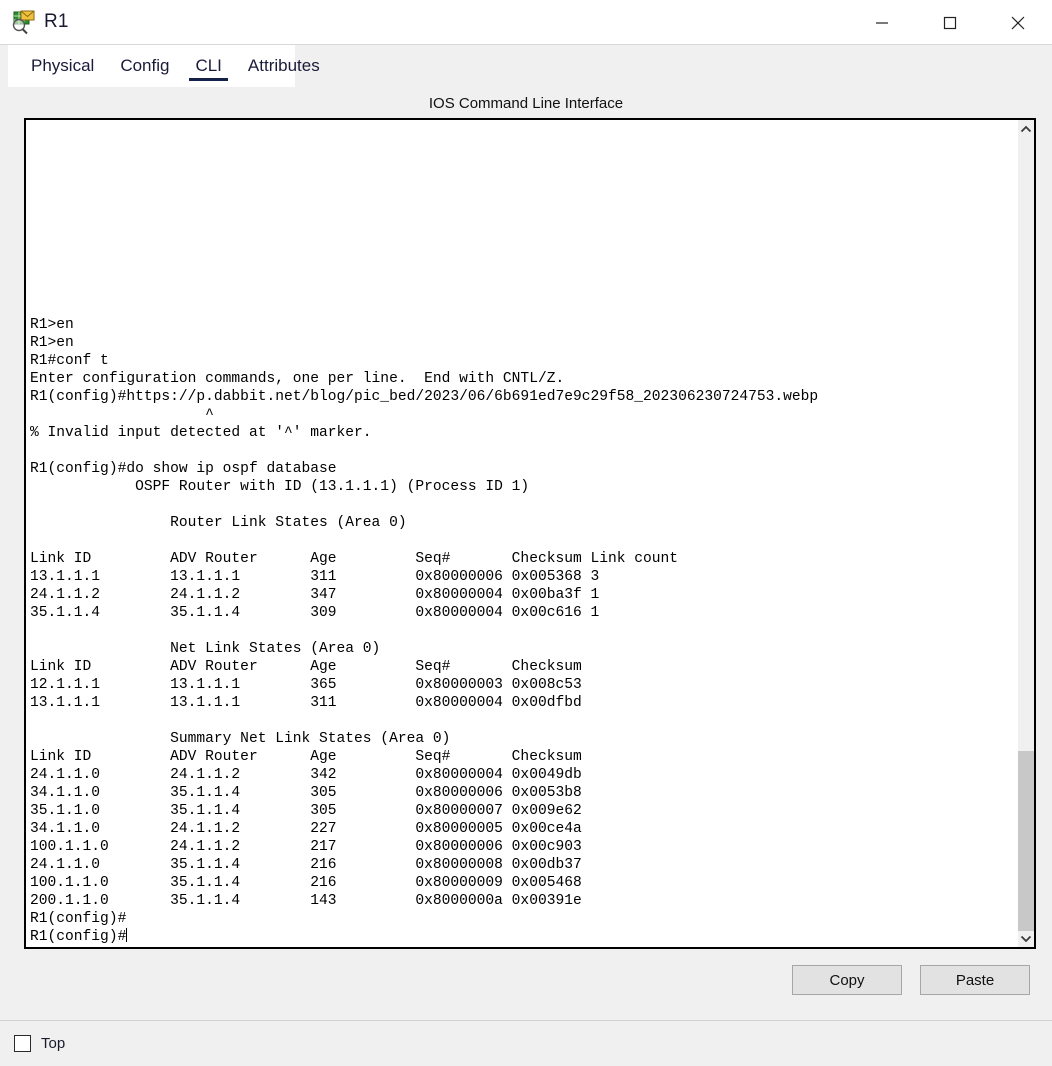 The width and height of the screenshot is (1052, 1066). Describe the element at coordinates (526, 1043) in the screenshot. I see `bottom-bar: Top` at that location.